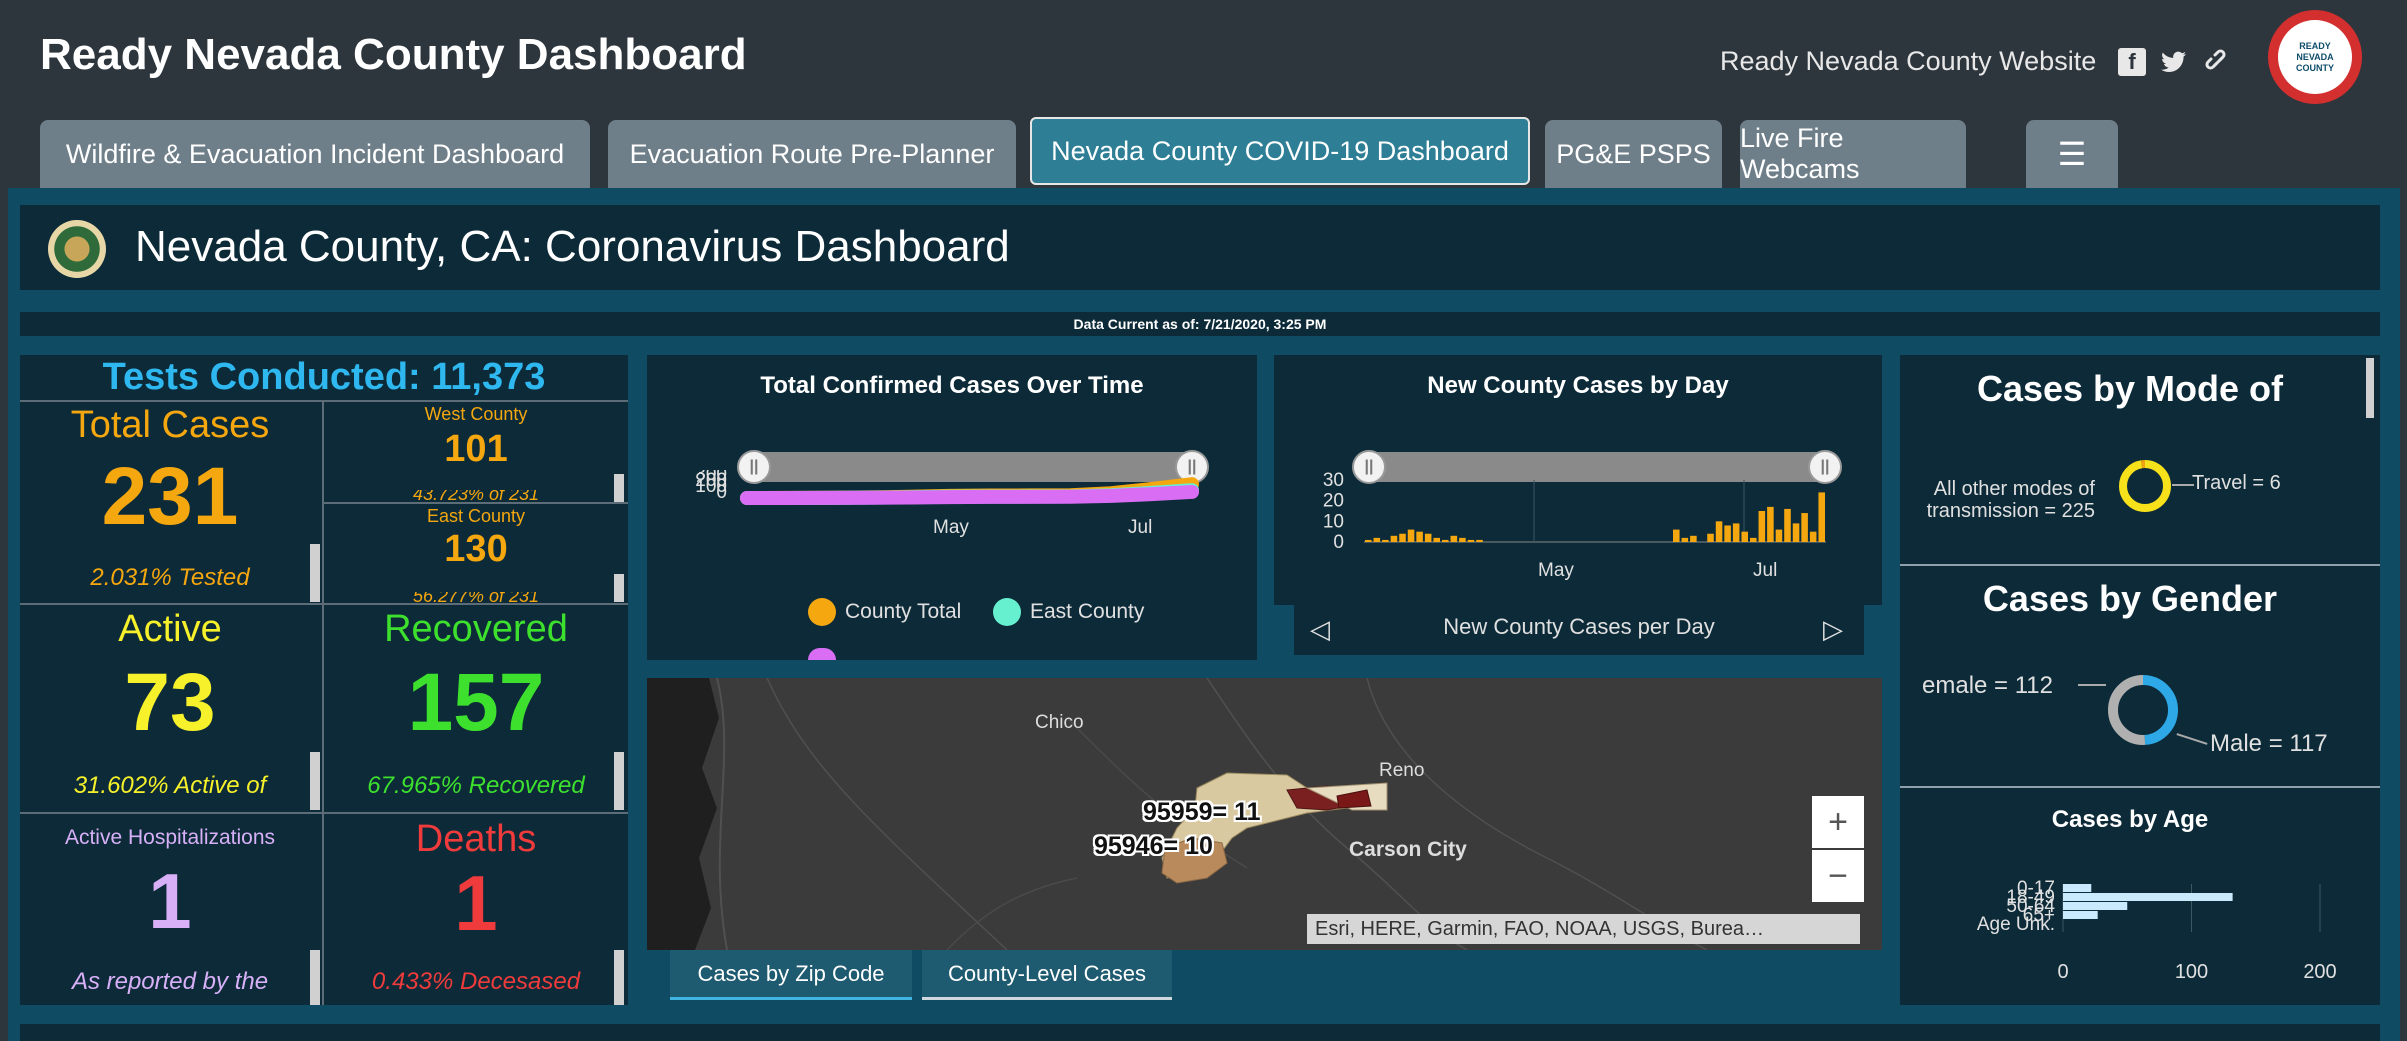  What do you see at coordinates (170, 629) in the screenshot?
I see `active-label: Active` at bounding box center [170, 629].